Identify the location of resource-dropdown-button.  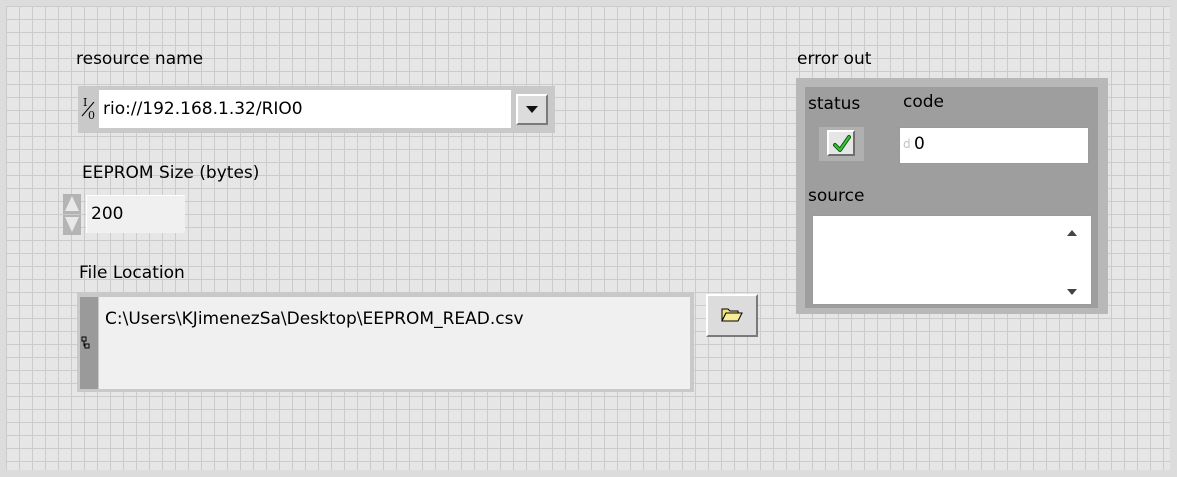
(532, 109).